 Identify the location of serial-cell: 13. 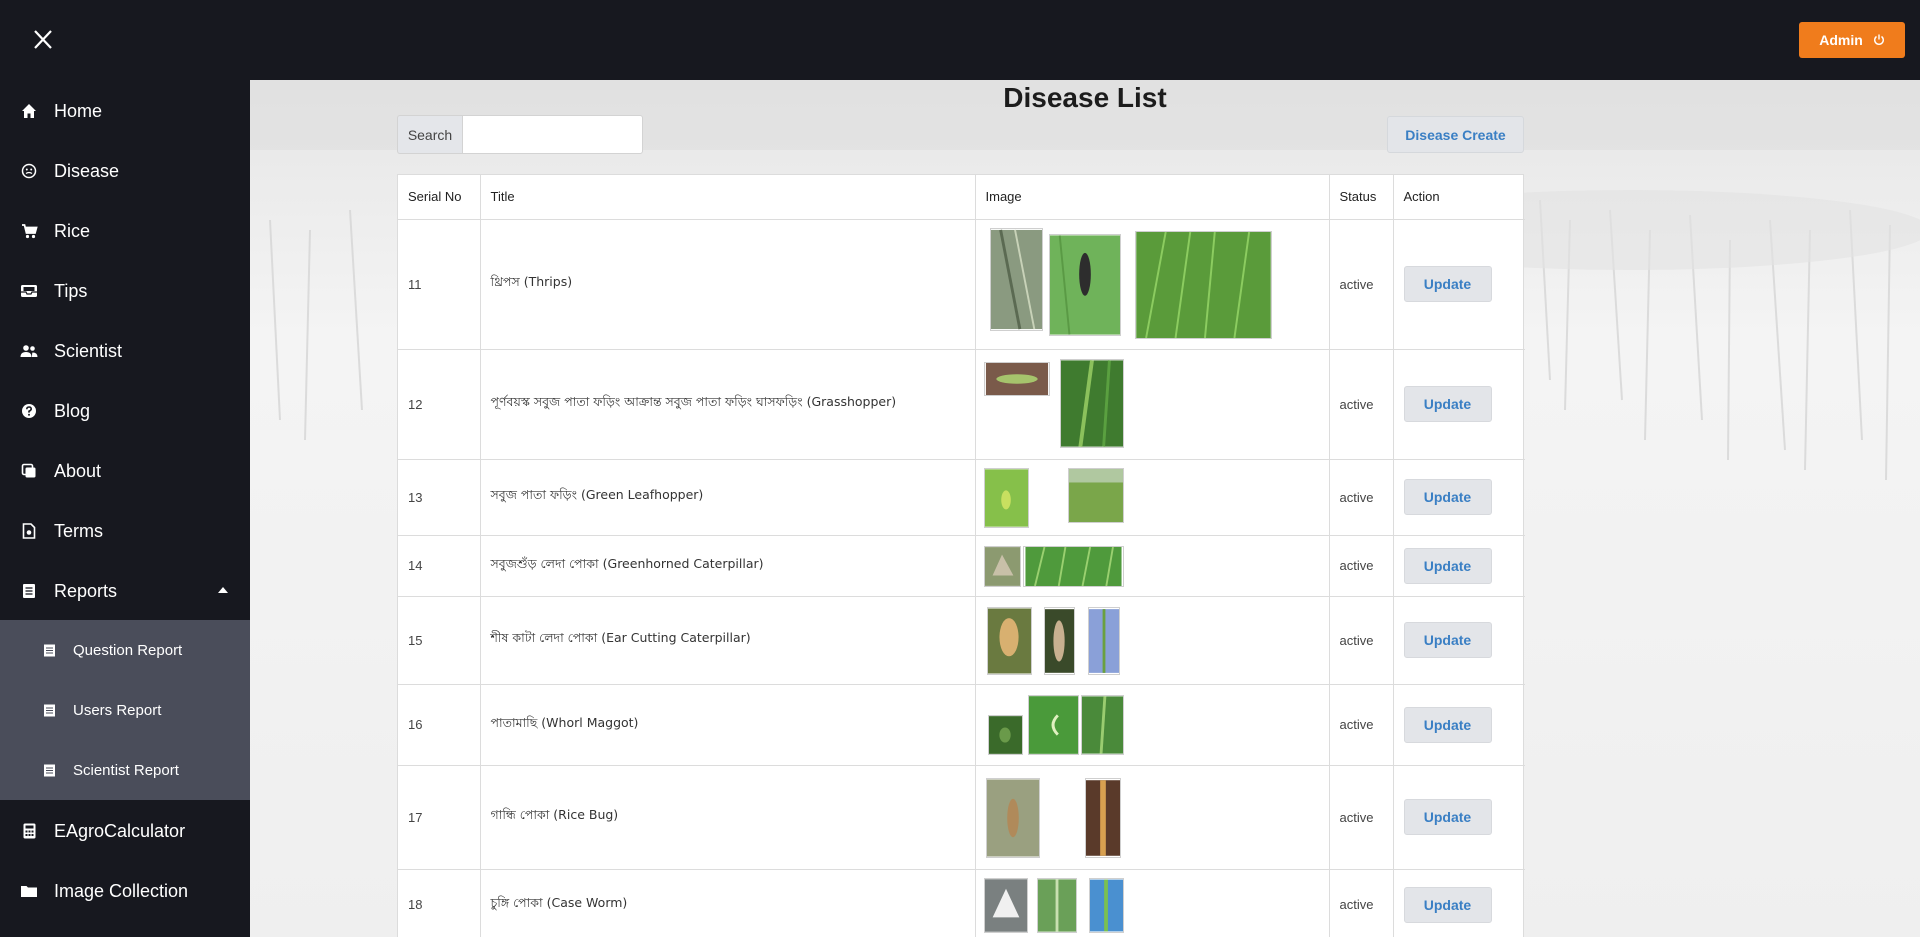
(439, 497).